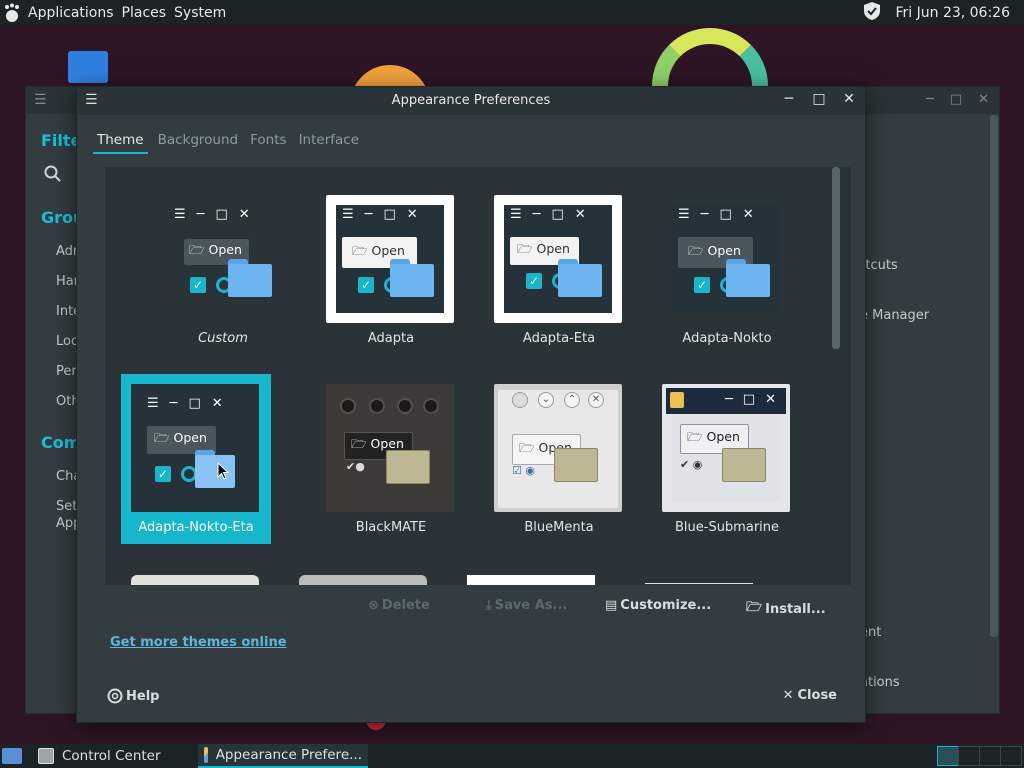 The image size is (1024, 768). What do you see at coordinates (611, 605) in the screenshot?
I see `document-icon: ▤` at bounding box center [611, 605].